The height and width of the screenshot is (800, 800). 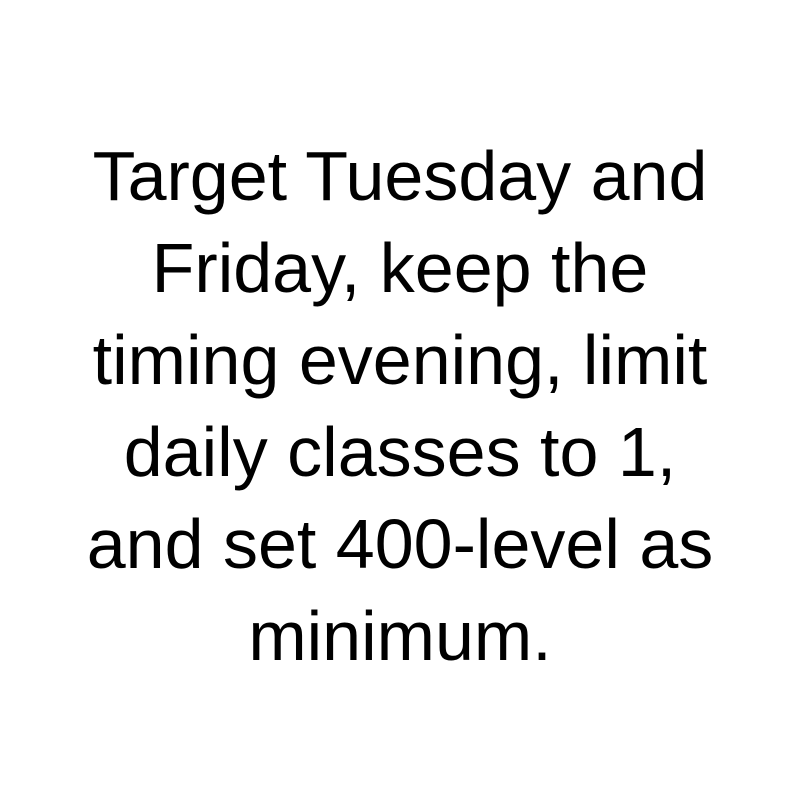 I want to click on instruction-line-4: daily classes to 1,, so click(x=400, y=452).